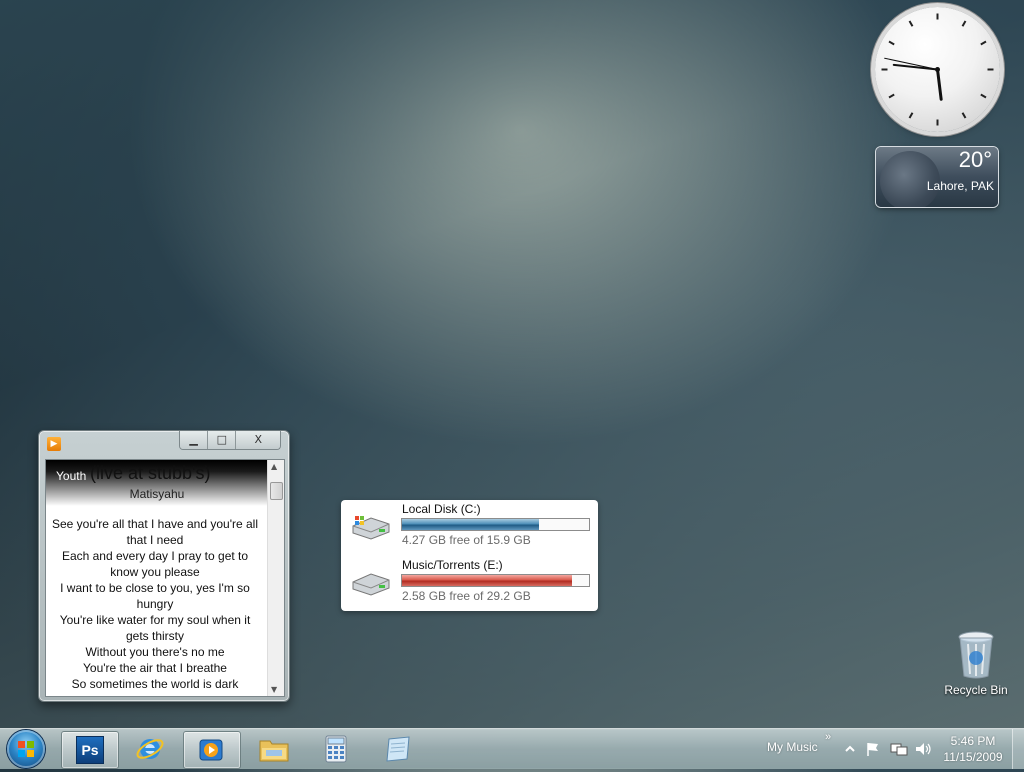 Image resolution: width=1024 pixels, height=772 pixels. I want to click on recycle-bin-icon, so click(976, 655).